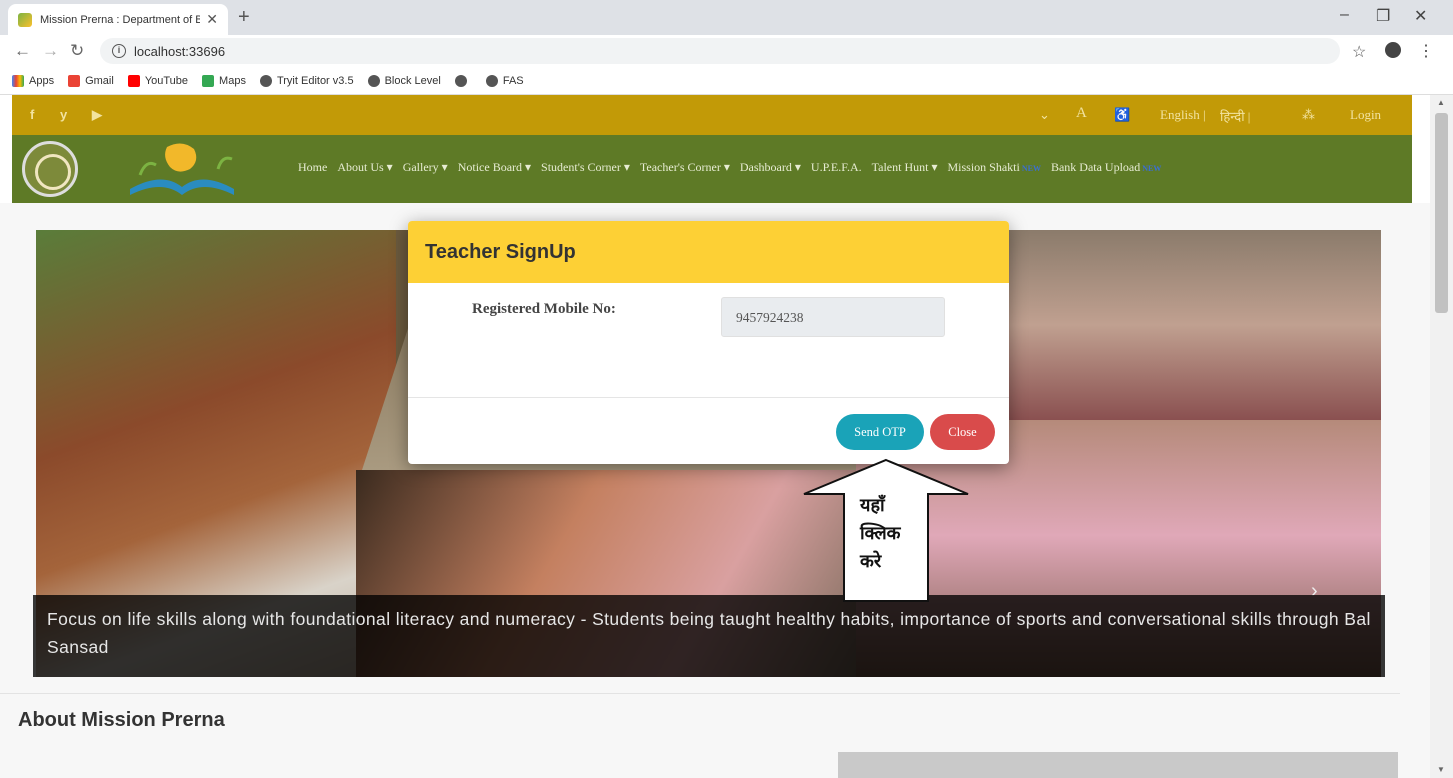 This screenshot has width=1453, height=778. Describe the element at coordinates (1122, 115) in the screenshot. I see `accessibility-icon: ♿` at that location.